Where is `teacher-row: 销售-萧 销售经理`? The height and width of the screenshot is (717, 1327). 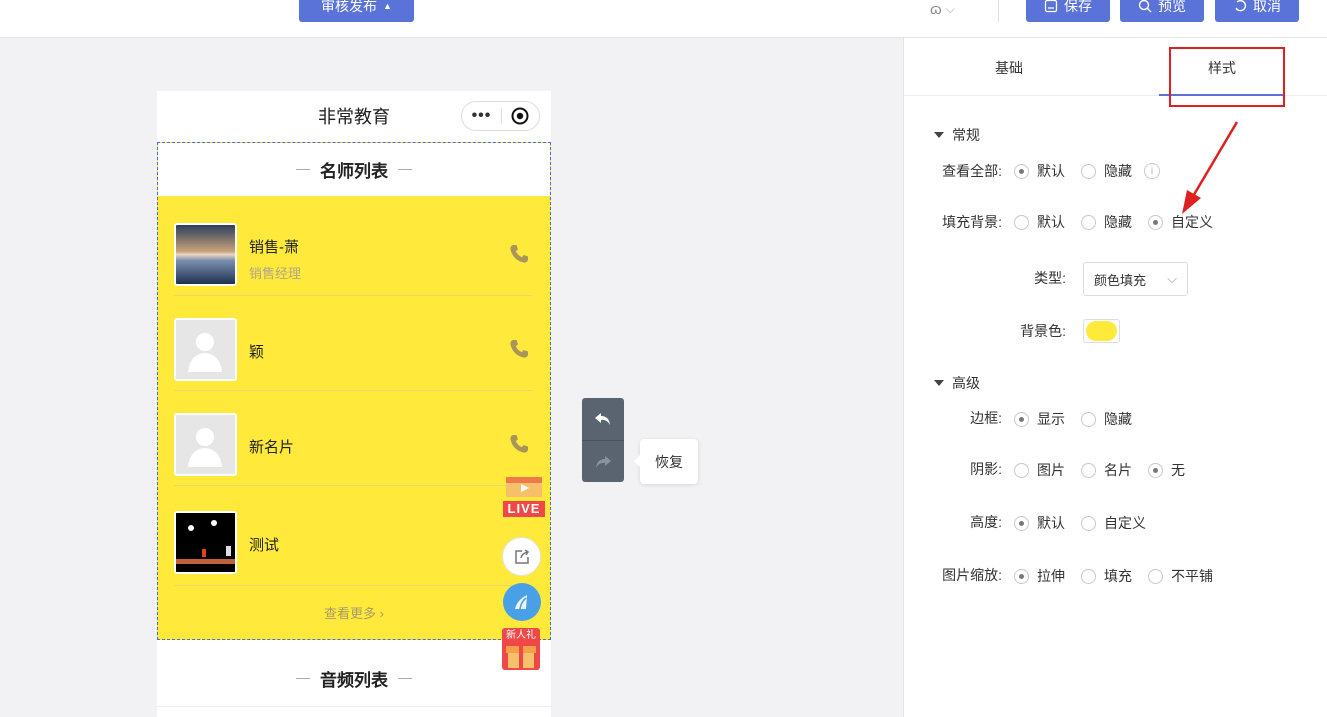
teacher-row: 销售-萧 销售经理 is located at coordinates (353, 248).